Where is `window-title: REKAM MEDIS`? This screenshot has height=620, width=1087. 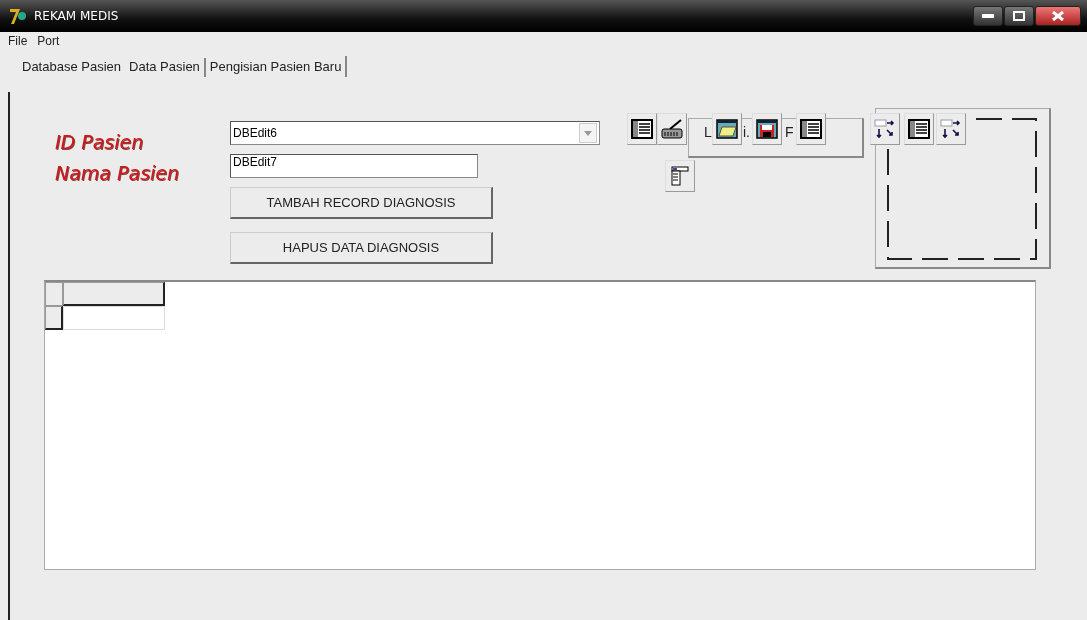
window-title: REKAM MEDIS is located at coordinates (76, 16).